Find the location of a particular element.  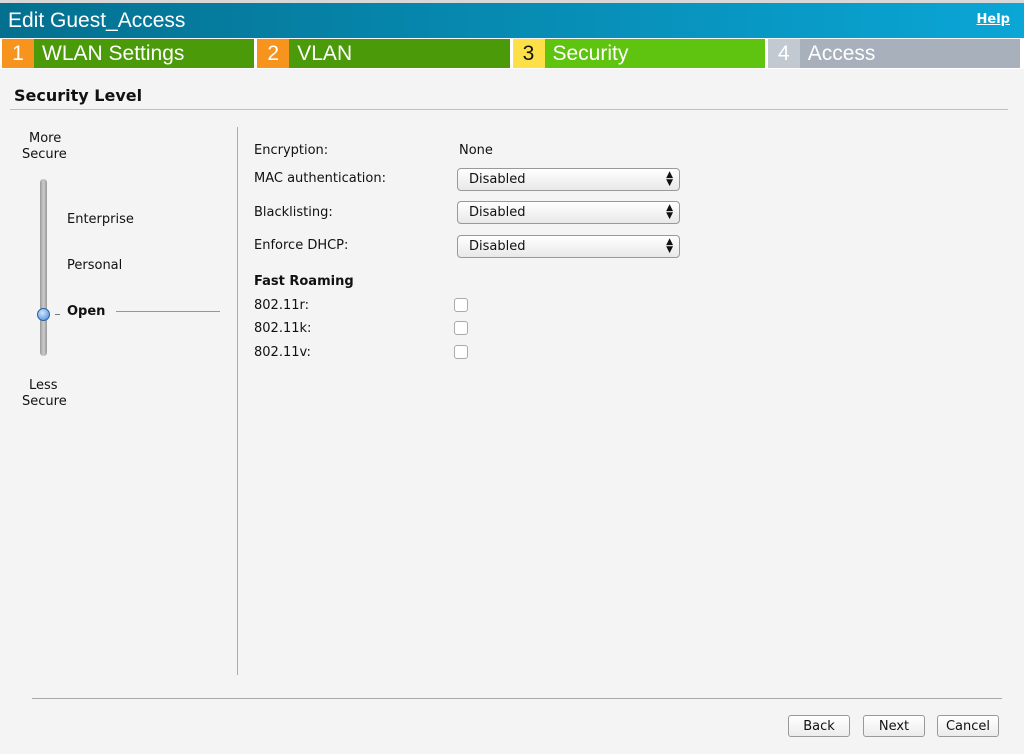

next-button: Next is located at coordinates (894, 726).